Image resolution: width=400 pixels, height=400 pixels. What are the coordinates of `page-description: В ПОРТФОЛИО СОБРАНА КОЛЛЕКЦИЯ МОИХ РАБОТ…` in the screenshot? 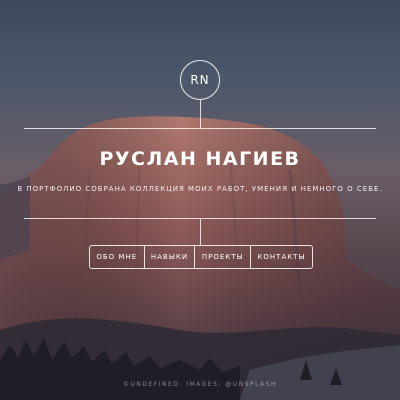 It's located at (200, 189).